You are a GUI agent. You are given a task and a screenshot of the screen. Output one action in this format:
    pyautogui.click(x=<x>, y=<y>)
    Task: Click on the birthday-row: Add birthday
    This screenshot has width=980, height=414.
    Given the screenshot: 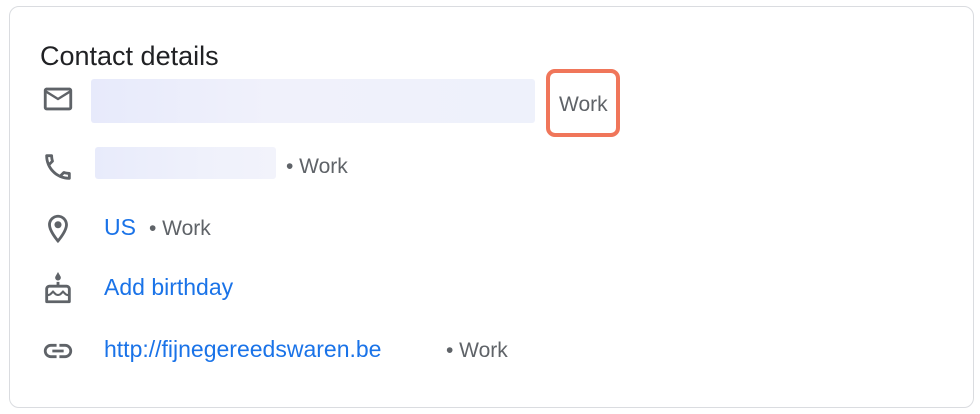 What is the action you would take?
    pyautogui.click(x=491, y=289)
    